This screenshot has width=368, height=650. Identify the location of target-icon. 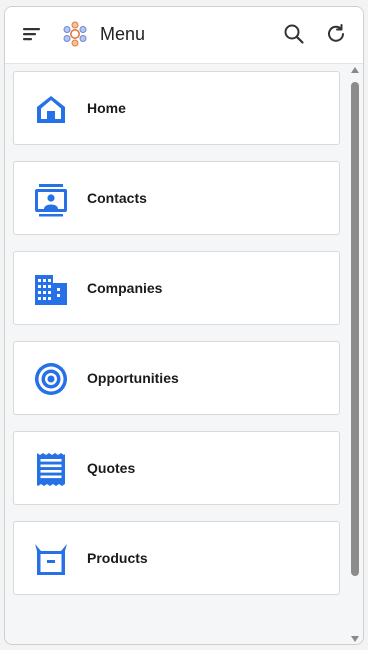
(51, 379).